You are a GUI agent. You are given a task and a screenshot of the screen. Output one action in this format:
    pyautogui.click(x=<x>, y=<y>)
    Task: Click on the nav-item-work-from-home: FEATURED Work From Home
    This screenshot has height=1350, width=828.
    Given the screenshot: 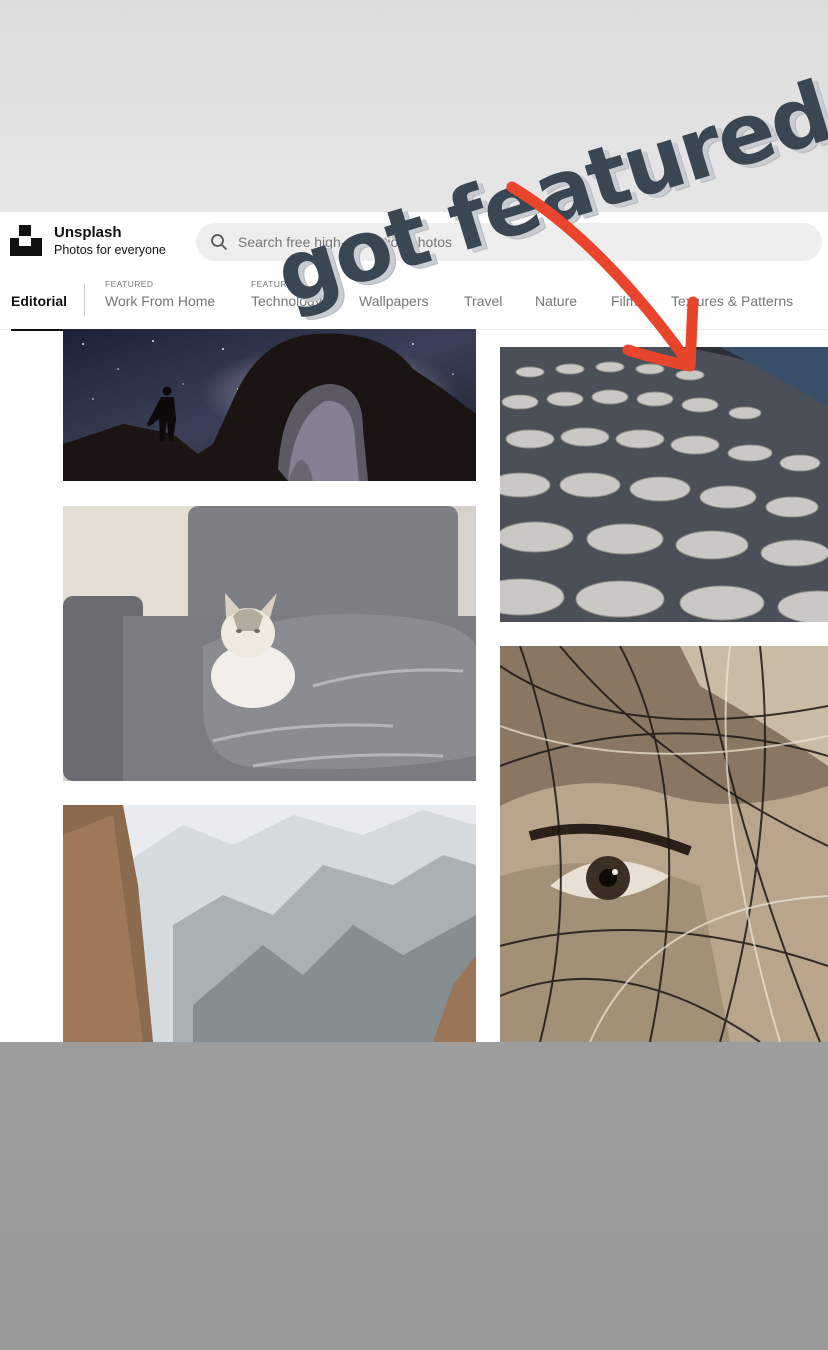 What is the action you would take?
    pyautogui.click(x=165, y=302)
    